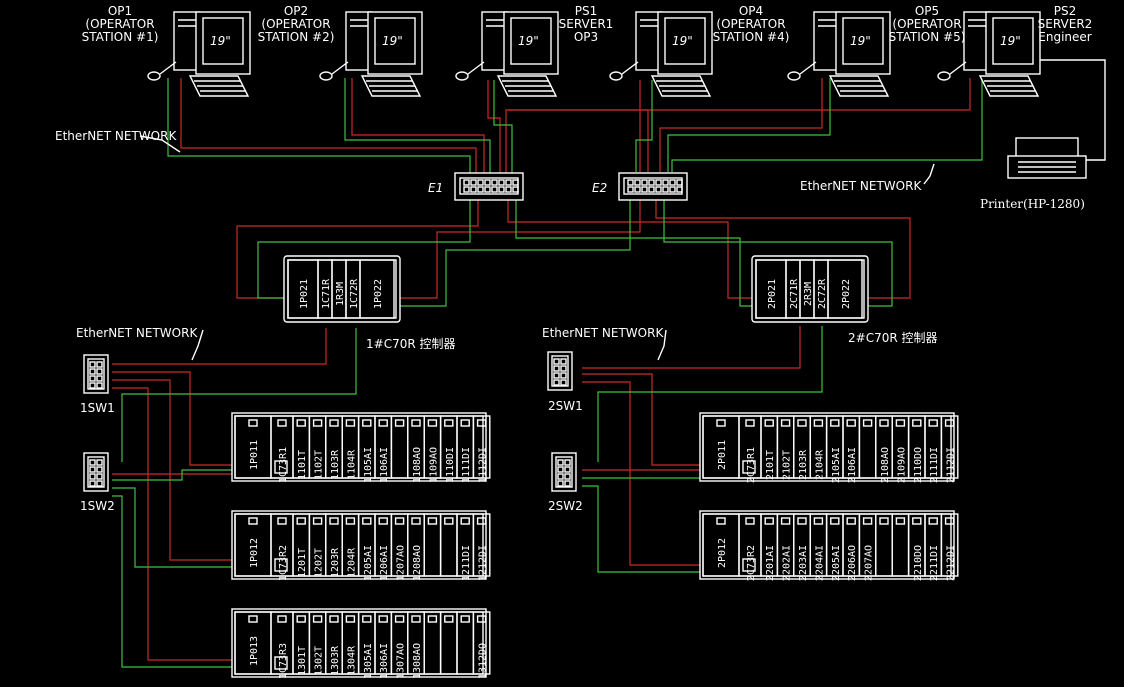 Image resolution: width=1124 pixels, height=687 pixels. I want to click on rack-module-label: 2109AO, so click(901, 465).